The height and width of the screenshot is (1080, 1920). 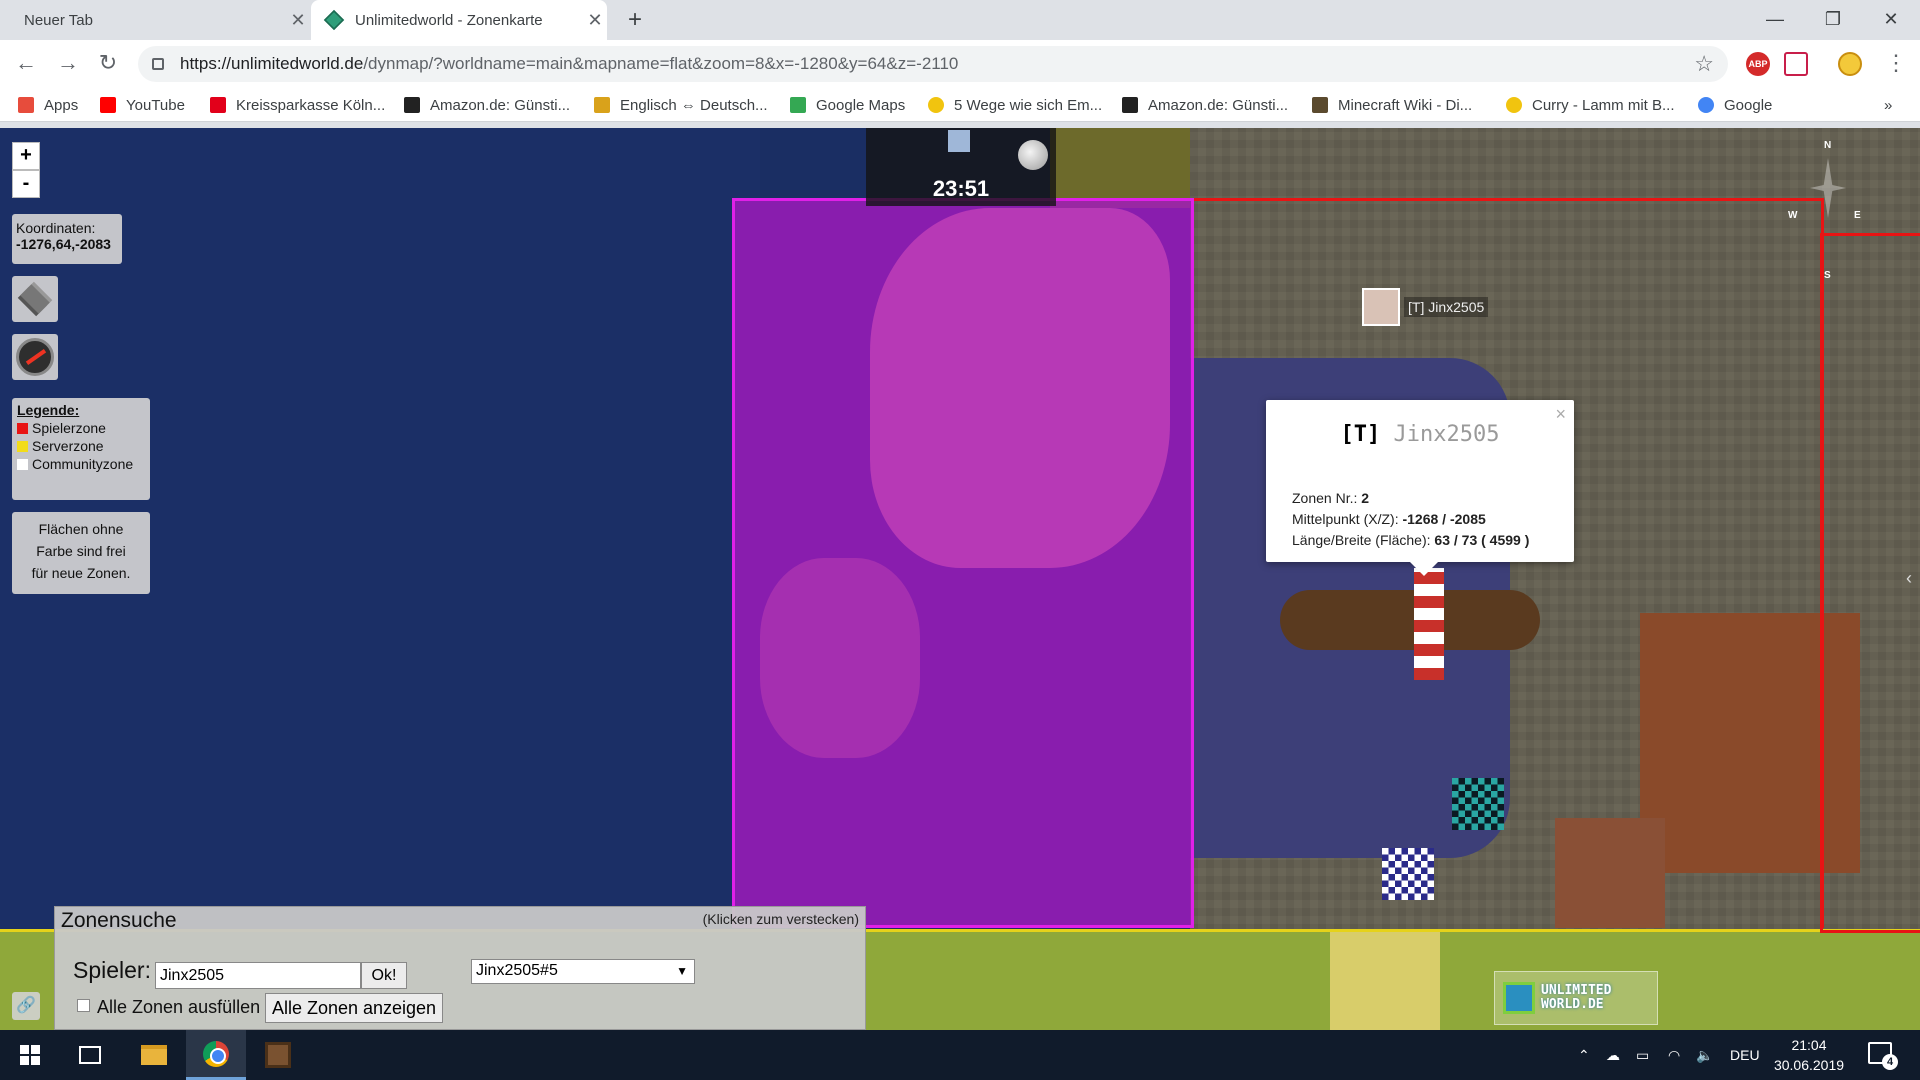 I want to click on minimize-window-button: —, so click(x=1775, y=20).